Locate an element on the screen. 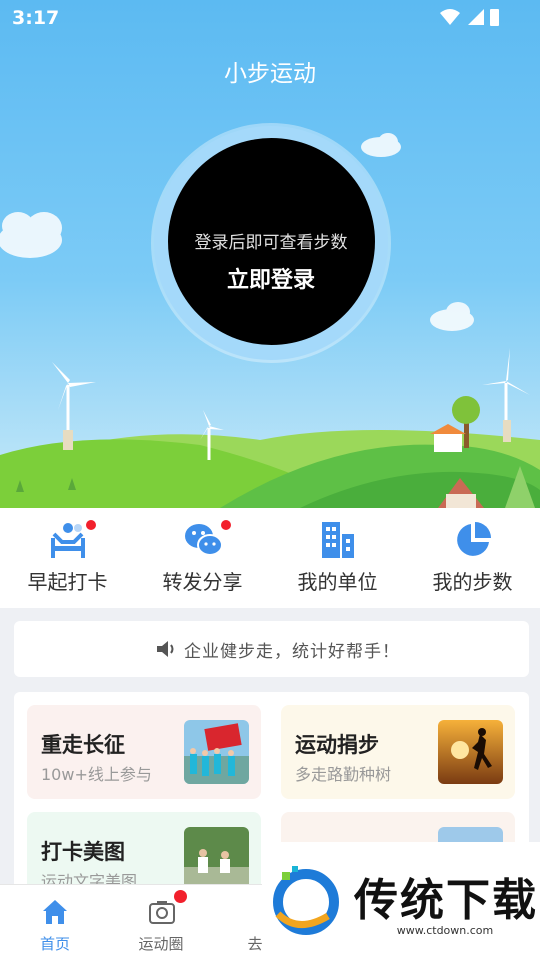  card-donate-steps: 运动捐步 多走路勤种树 is located at coordinates (398, 752).